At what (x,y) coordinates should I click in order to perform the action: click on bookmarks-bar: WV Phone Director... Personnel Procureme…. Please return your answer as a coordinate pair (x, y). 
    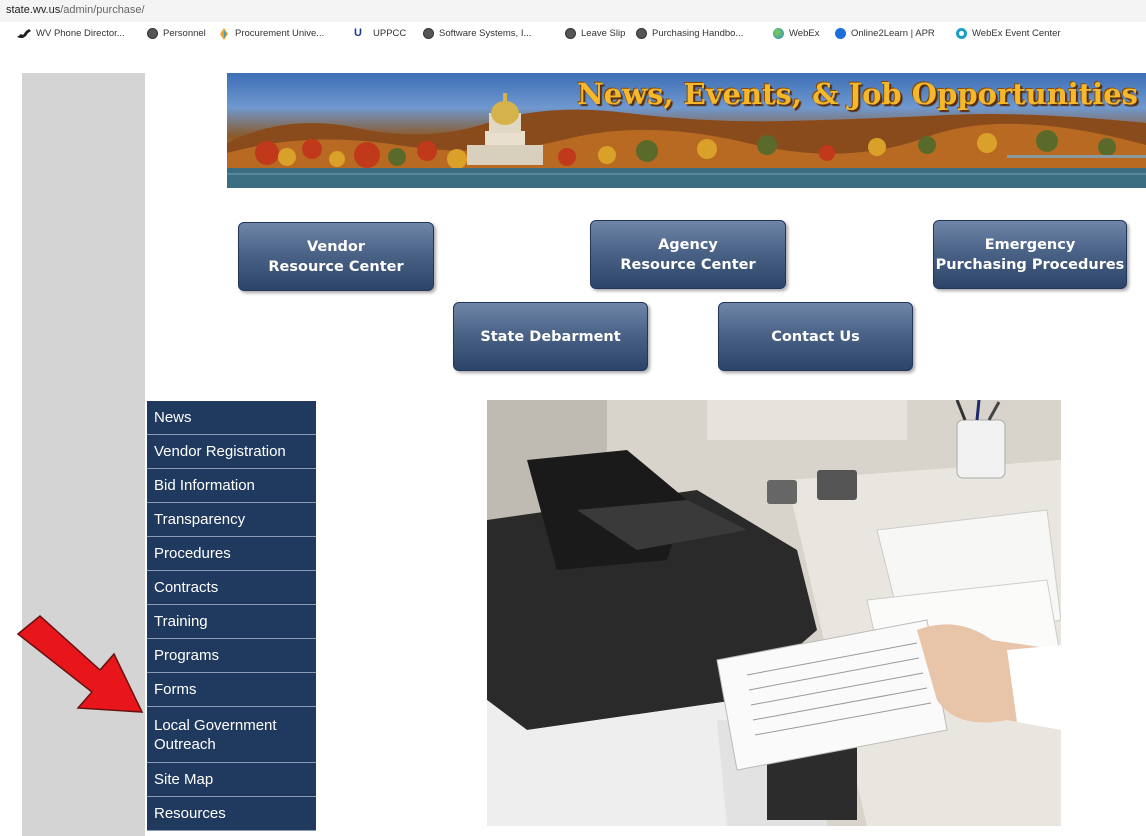
    Looking at the image, I should click on (573, 34).